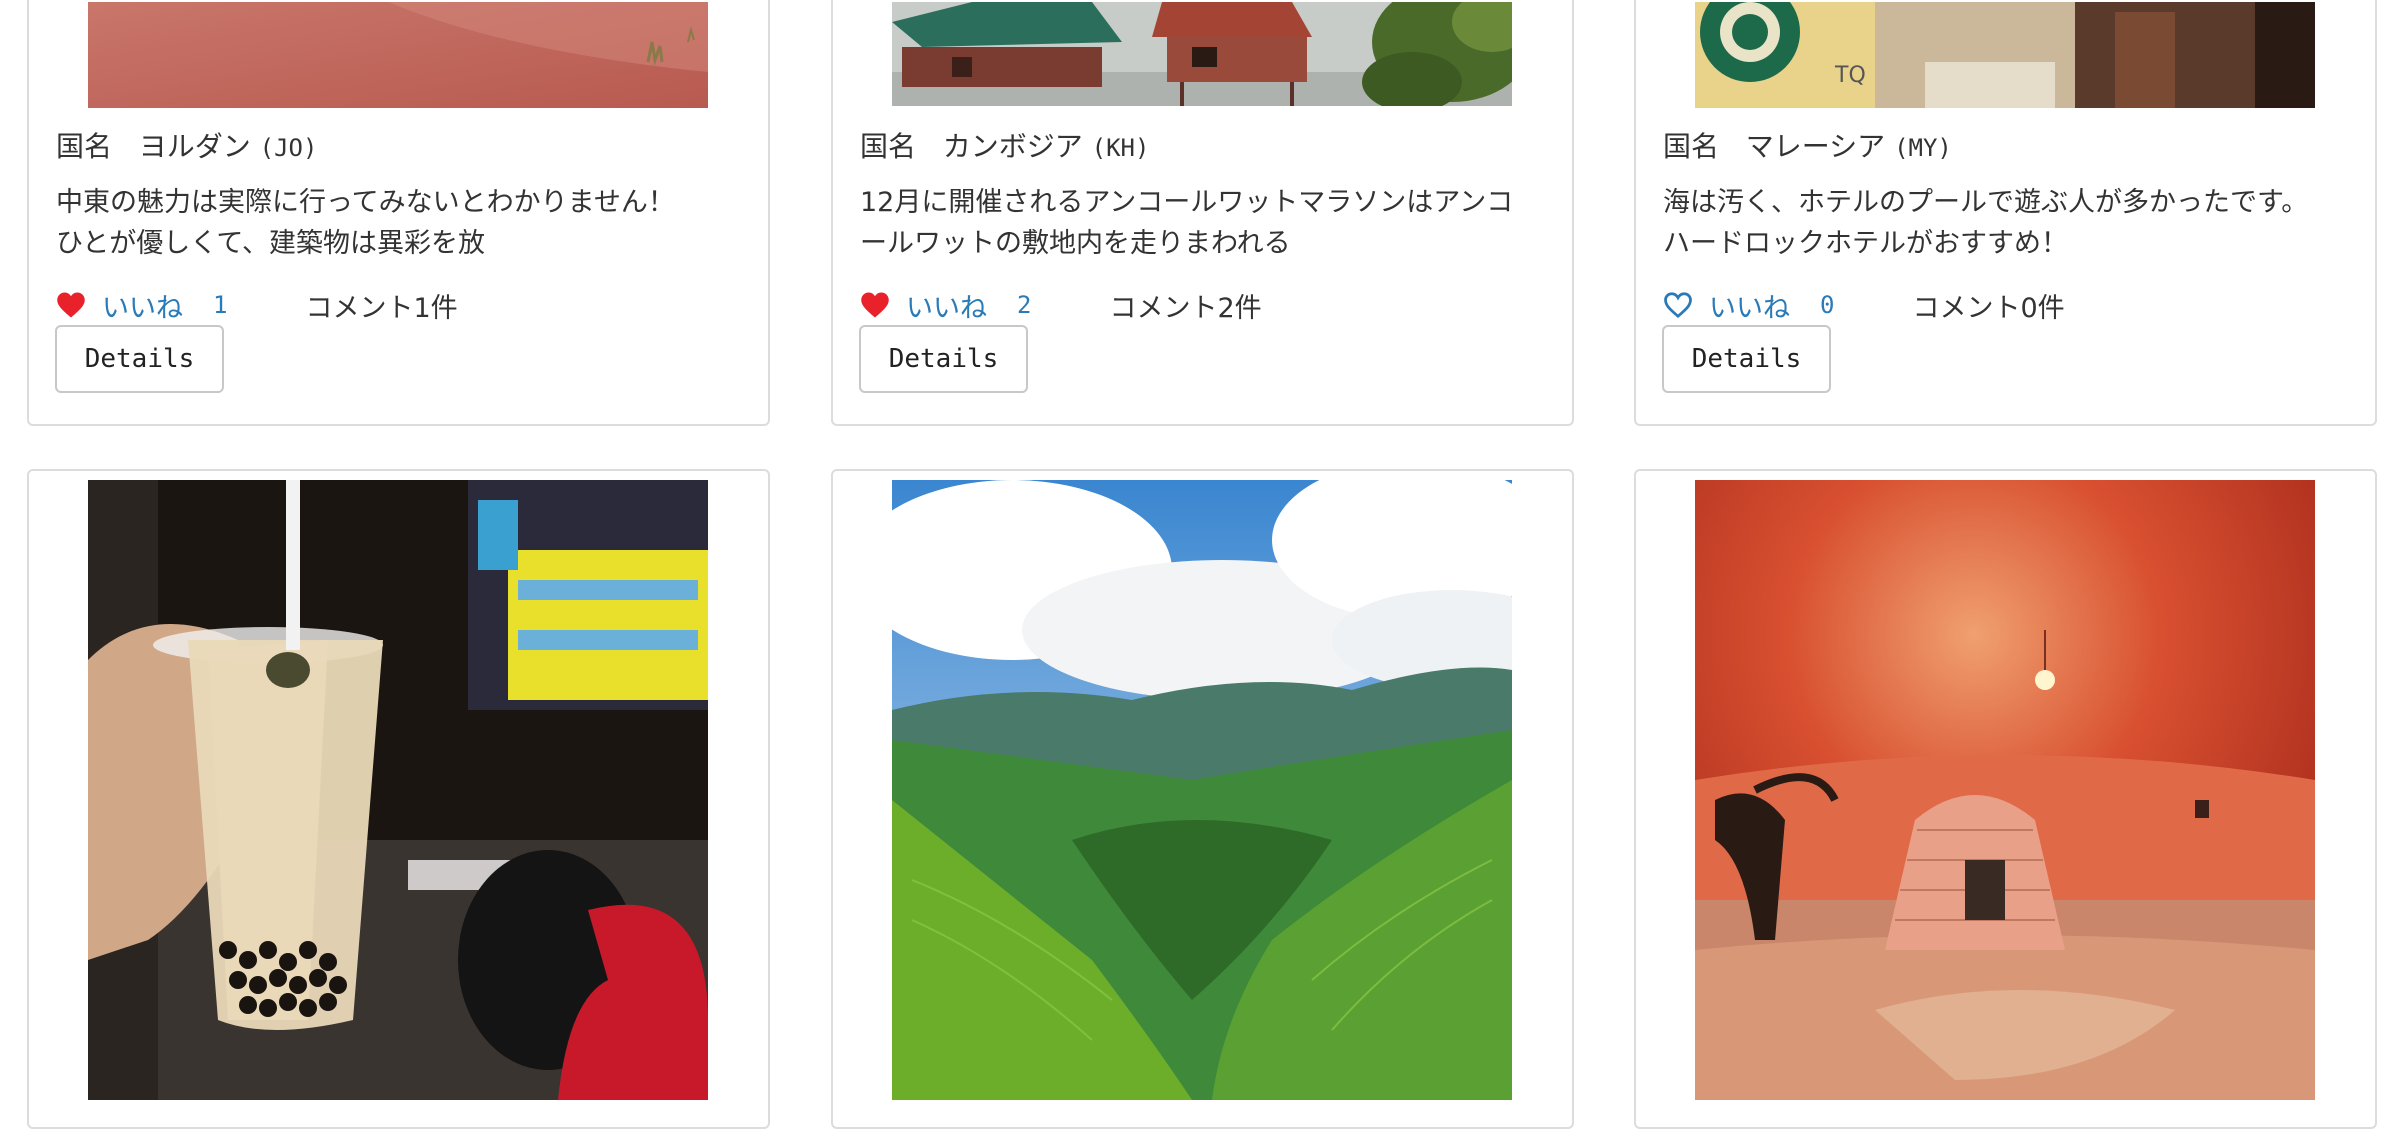  I want to click on country-line: 国名 カンボジア (KH), so click(1004, 145).